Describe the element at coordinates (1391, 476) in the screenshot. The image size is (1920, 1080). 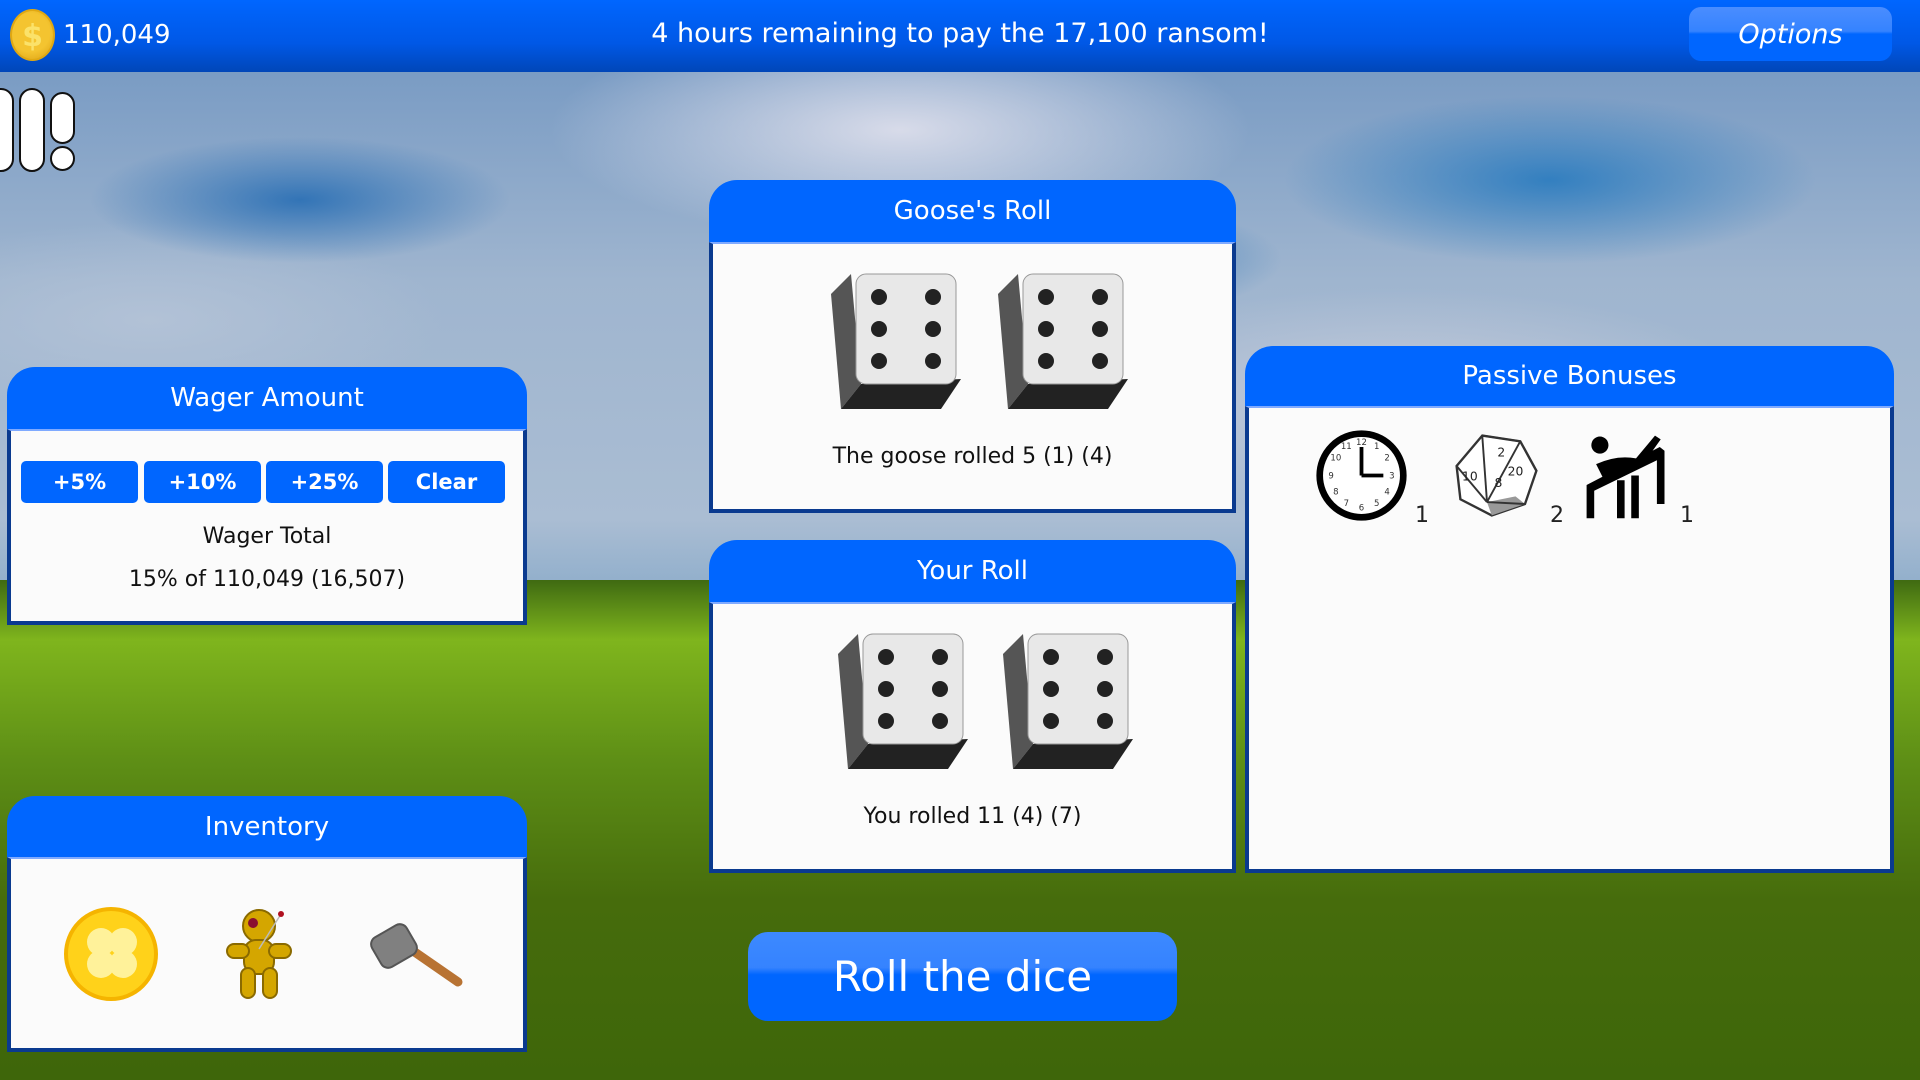
I see `svg-text: 3` at that location.